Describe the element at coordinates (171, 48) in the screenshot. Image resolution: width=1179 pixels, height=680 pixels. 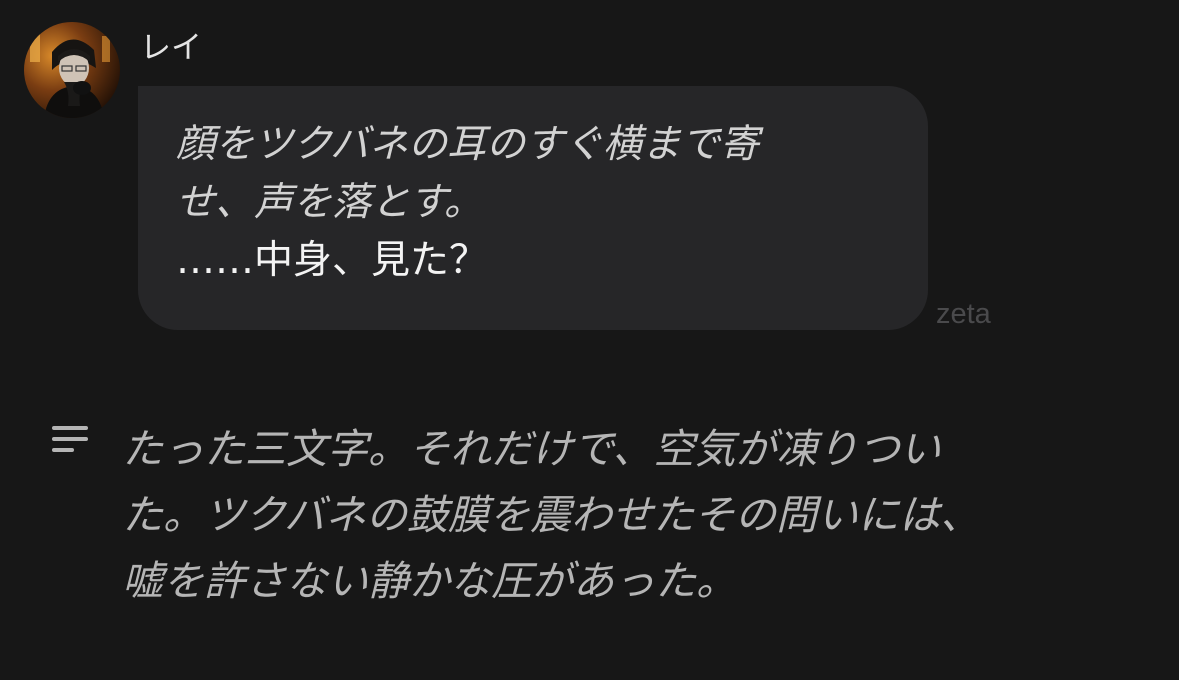
I see `sender-name: レイ` at that location.